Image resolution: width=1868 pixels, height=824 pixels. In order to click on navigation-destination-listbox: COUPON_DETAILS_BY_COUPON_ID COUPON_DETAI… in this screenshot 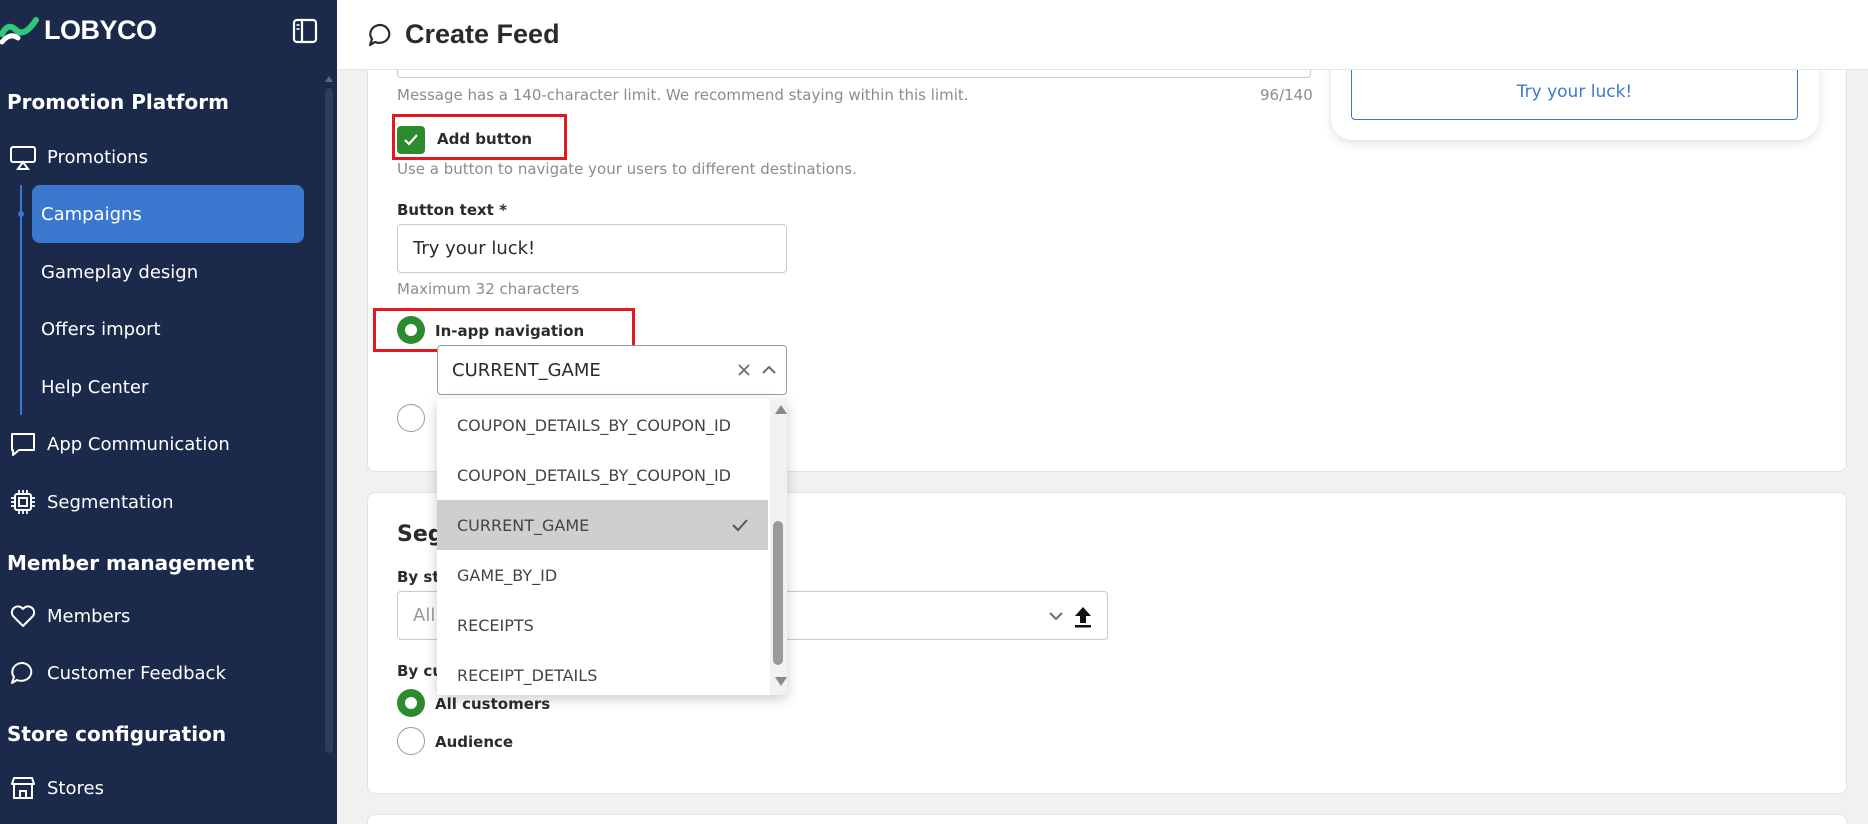, I will do `click(612, 547)`.